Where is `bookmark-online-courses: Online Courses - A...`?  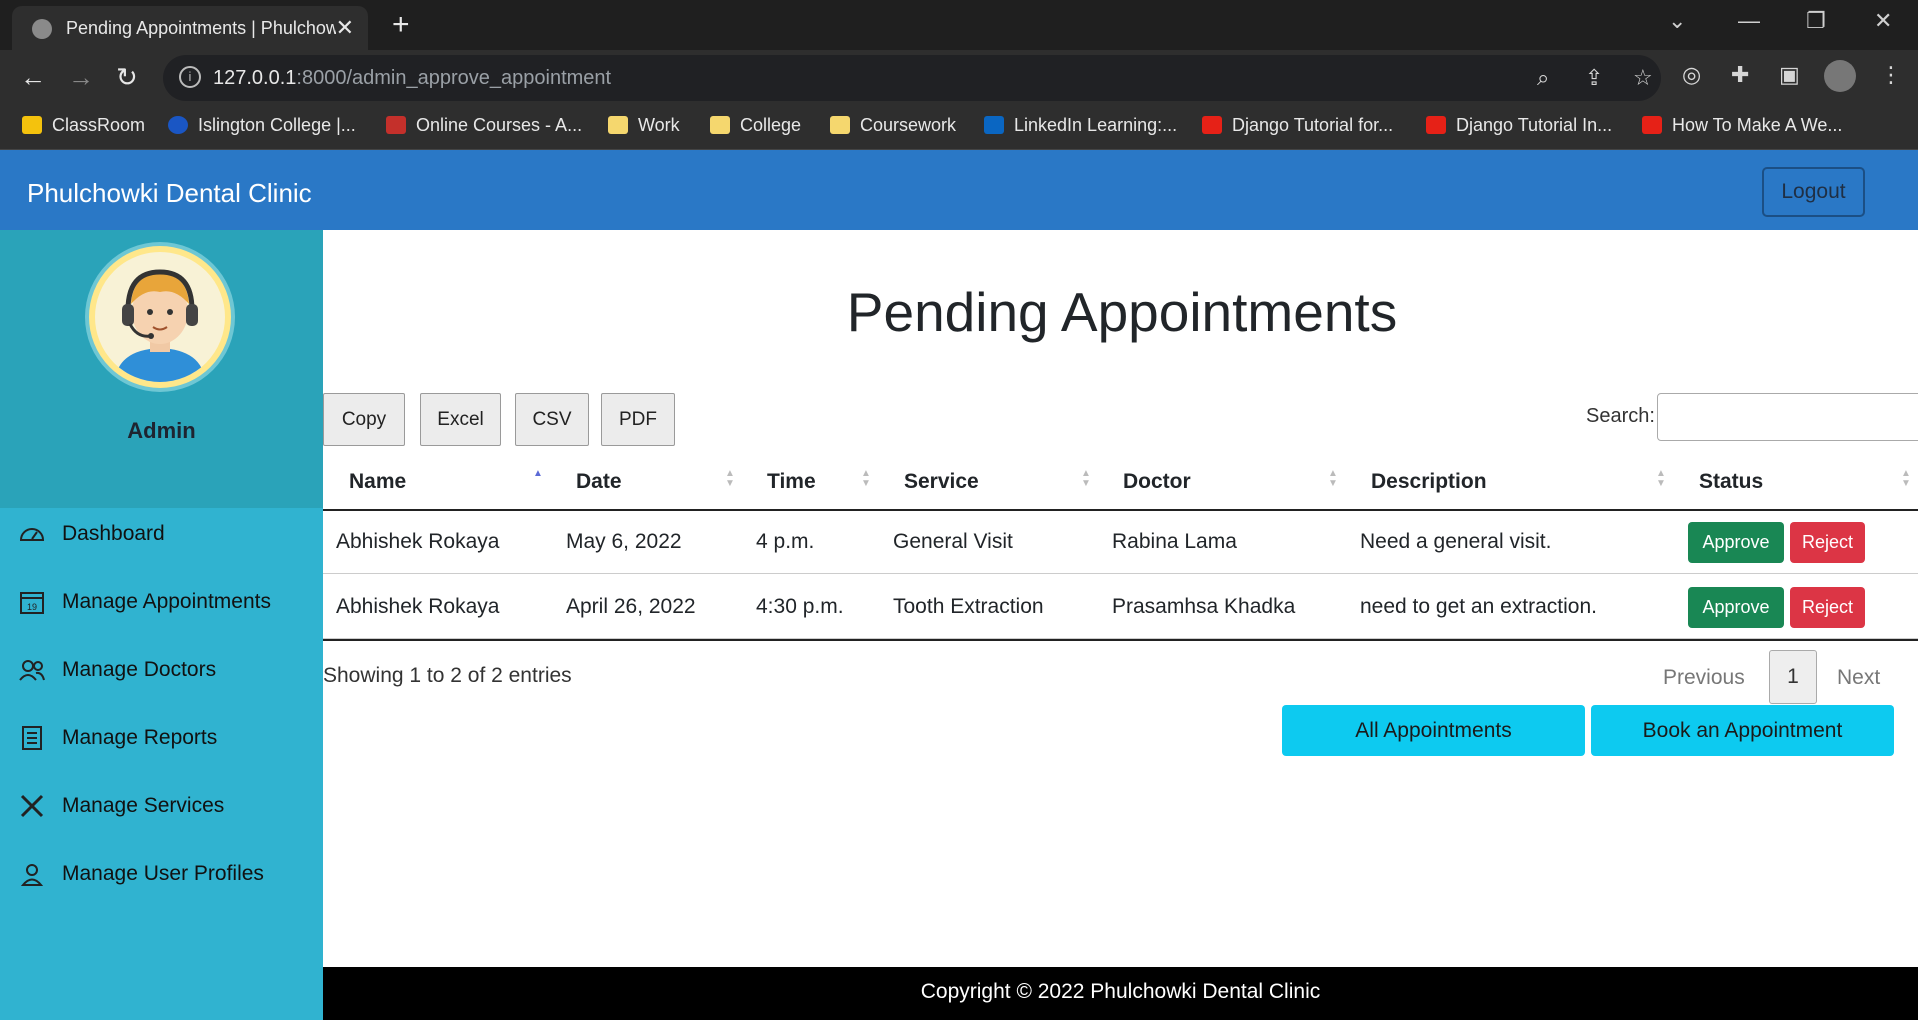
bookmark-online-courses: Online Courses - A... is located at coordinates (484, 125).